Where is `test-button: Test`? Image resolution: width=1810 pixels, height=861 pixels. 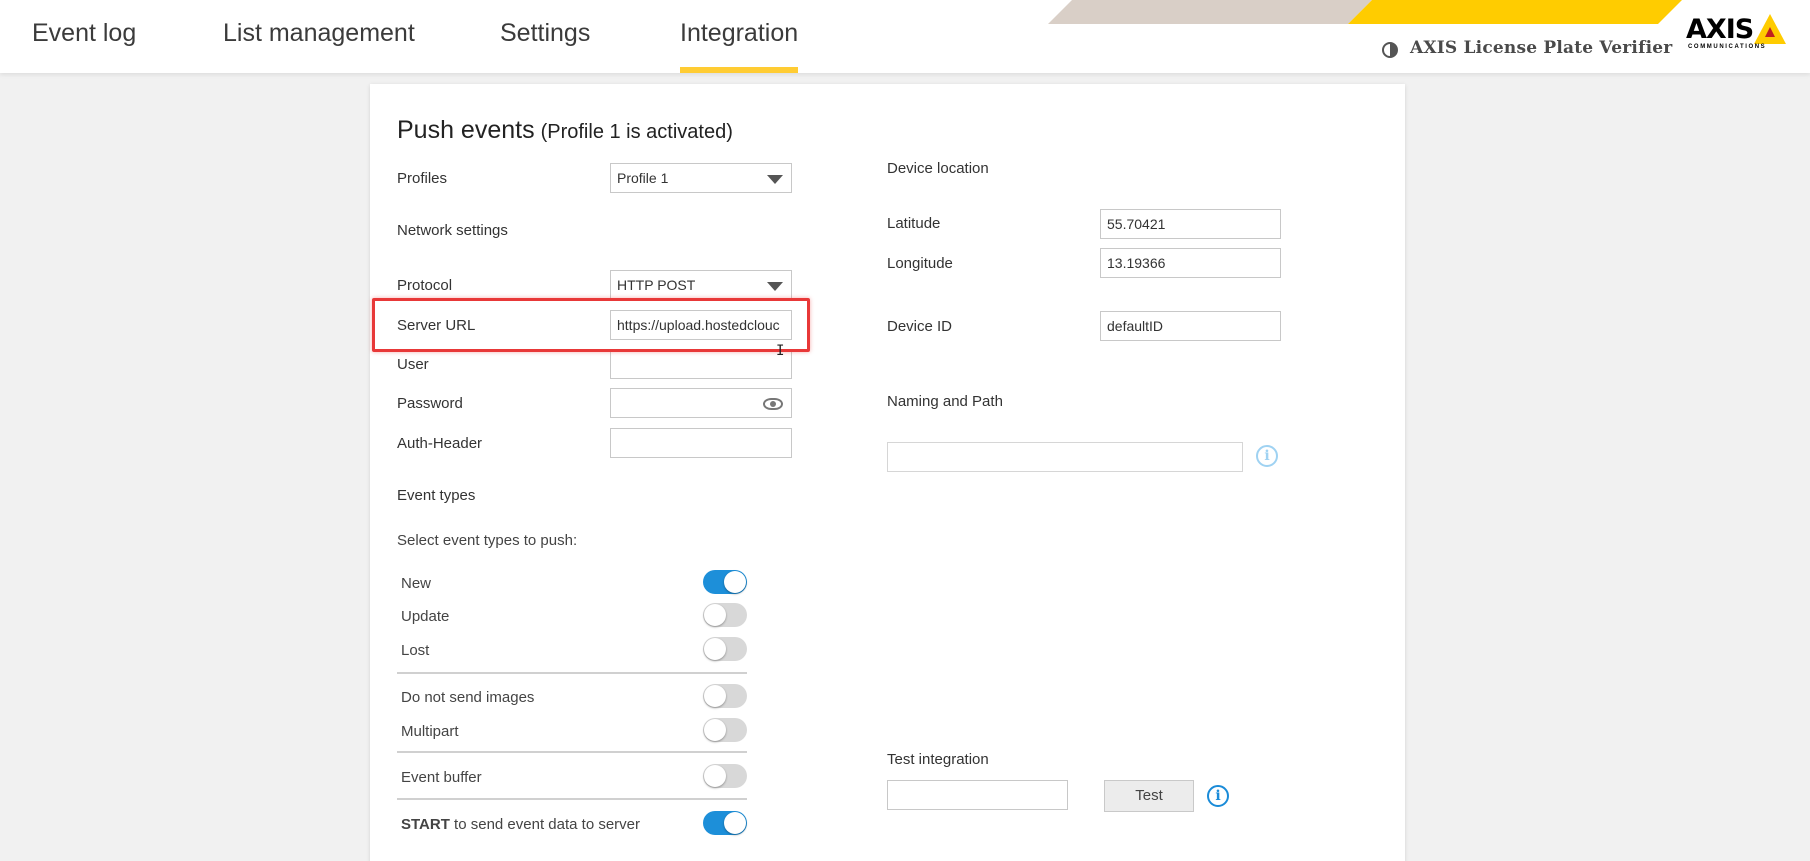 test-button: Test is located at coordinates (1149, 796).